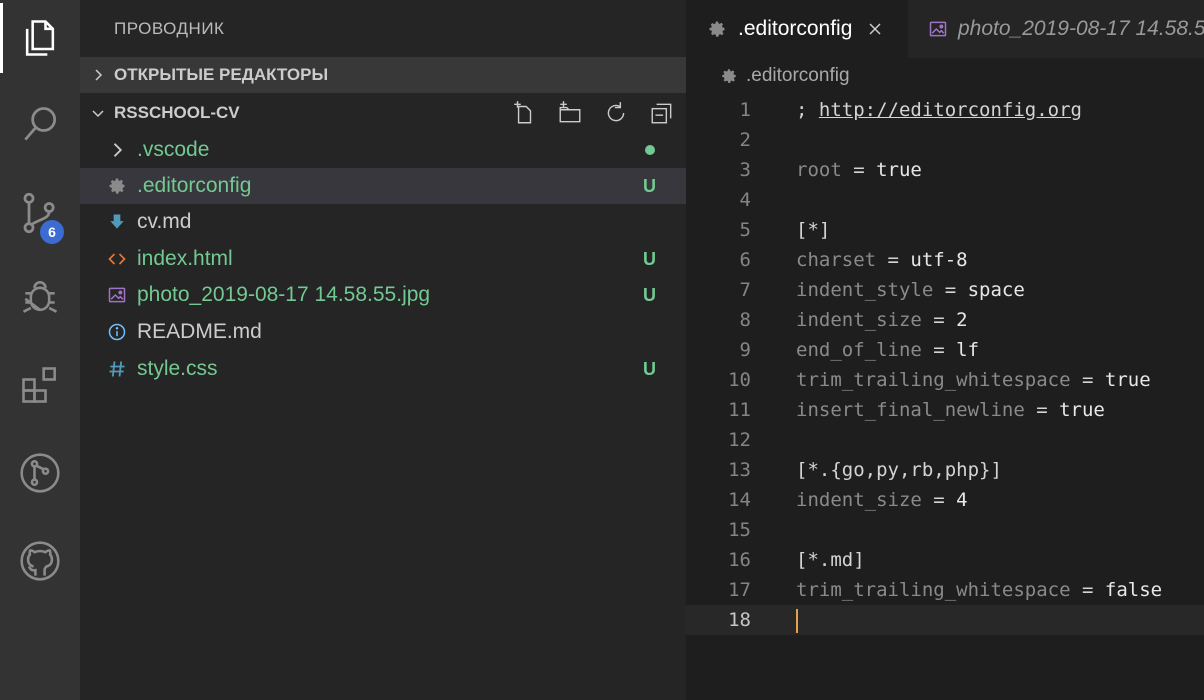  I want to click on tab-editorconfig: .editorconfig, so click(797, 29).